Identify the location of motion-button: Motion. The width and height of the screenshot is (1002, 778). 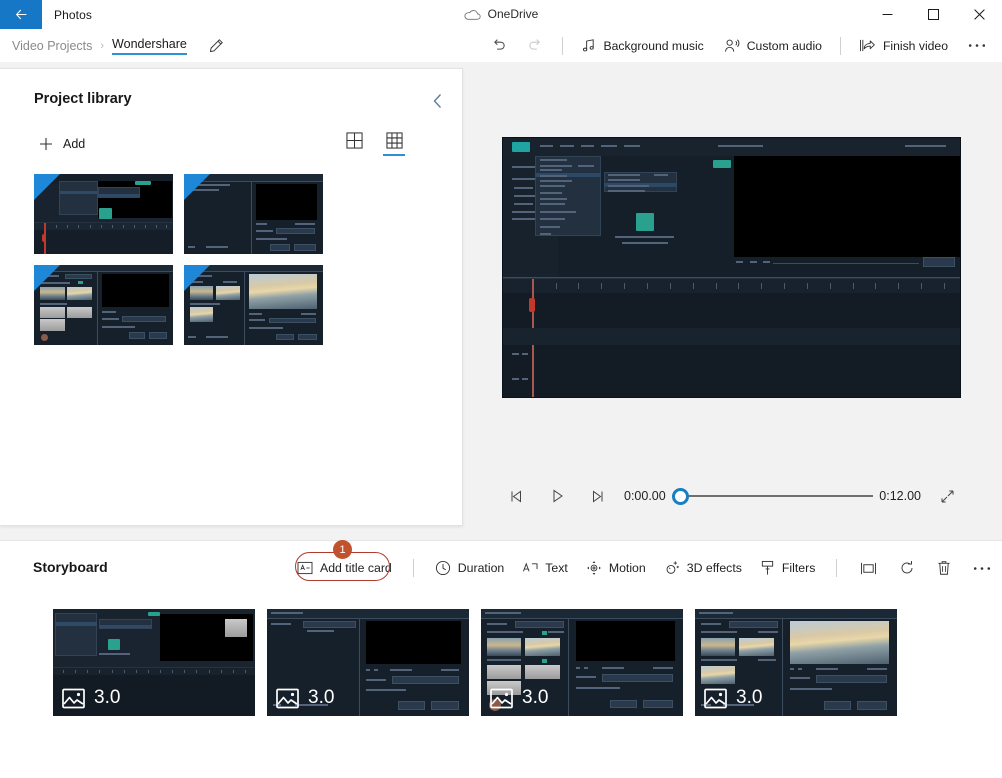
(616, 568).